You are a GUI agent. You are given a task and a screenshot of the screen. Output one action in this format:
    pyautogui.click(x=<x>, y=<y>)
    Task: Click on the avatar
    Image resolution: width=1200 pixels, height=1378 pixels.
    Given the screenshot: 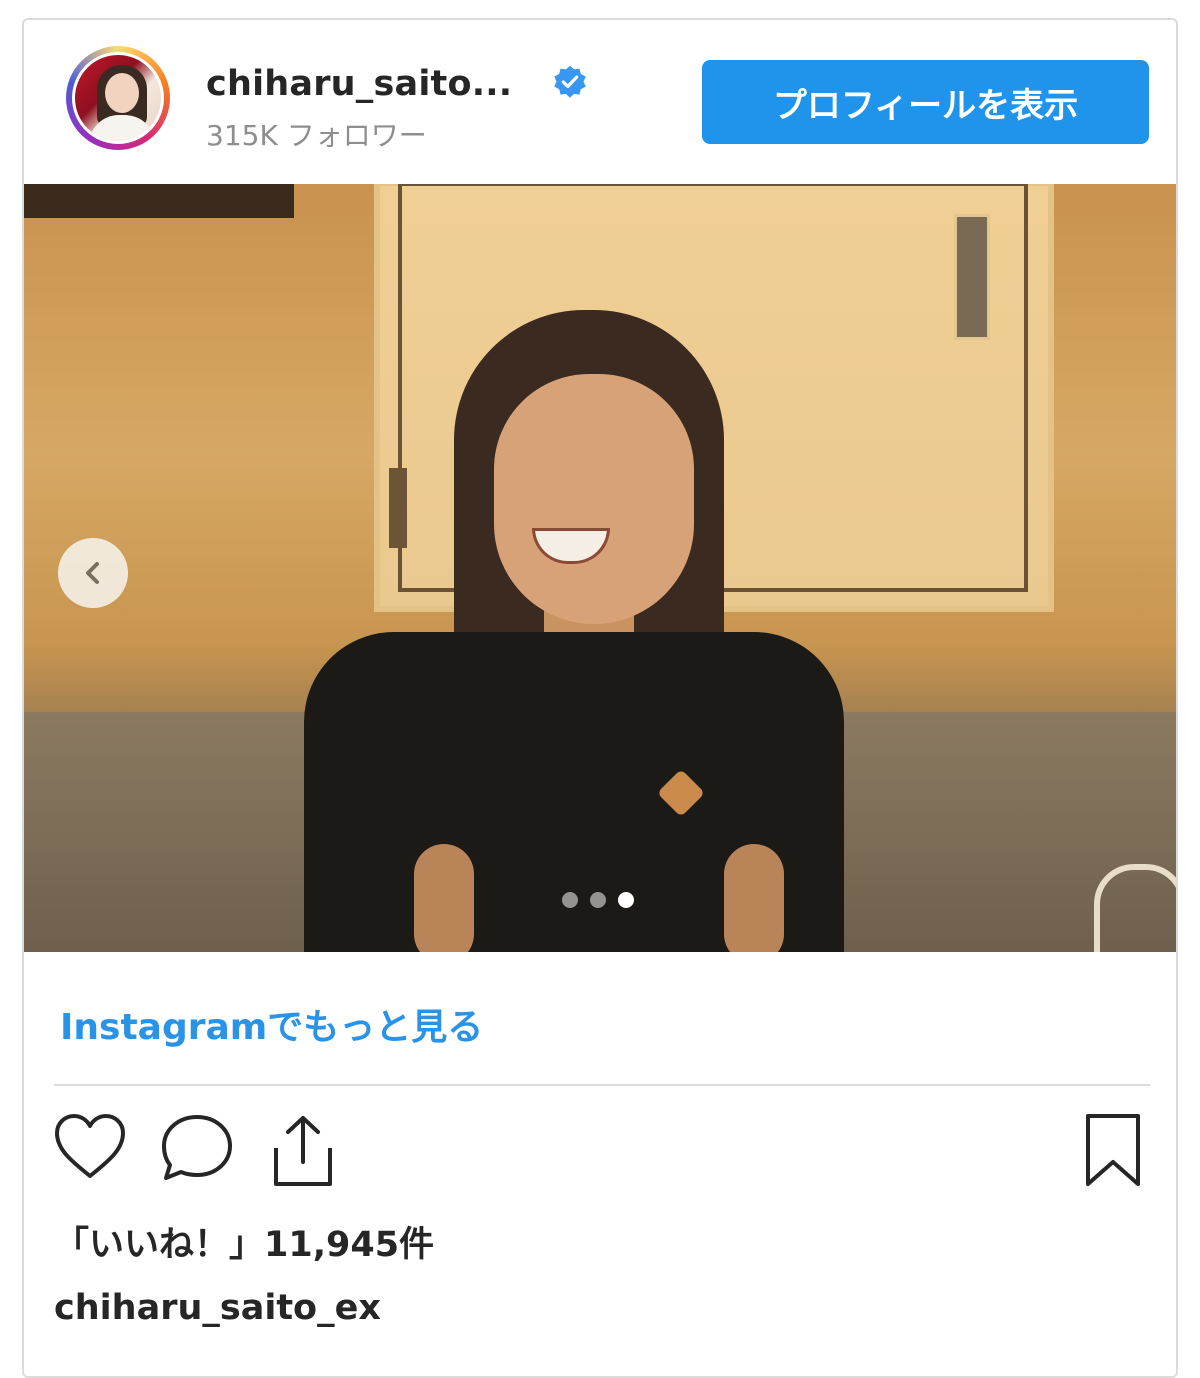 What is the action you would take?
    pyautogui.click(x=118, y=98)
    